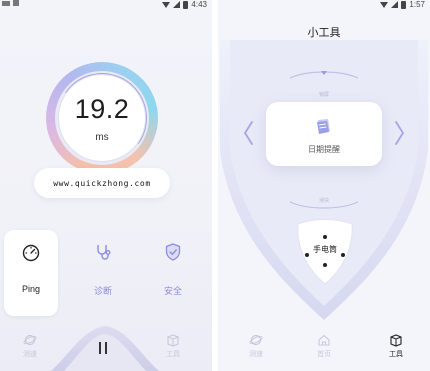 Image resolution: width=430 pixels, height=371 pixels. What do you see at coordinates (16, 3) in the screenshot?
I see `sim-icon` at bounding box center [16, 3].